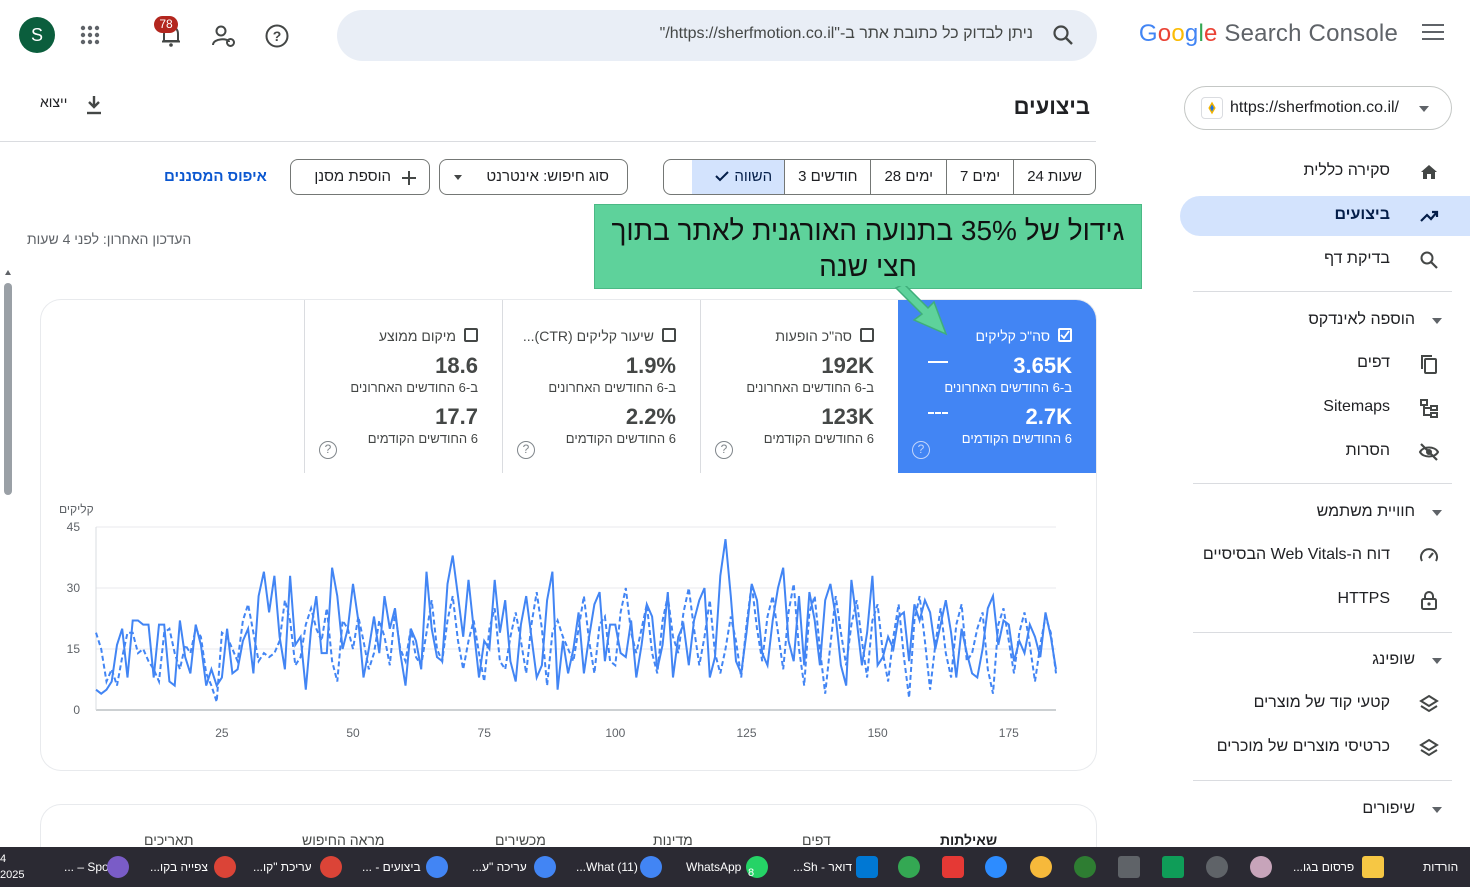  What do you see at coordinates (1325, 512) in the screenshot?
I see `sidebar-section-experience: חוויית משתמש` at bounding box center [1325, 512].